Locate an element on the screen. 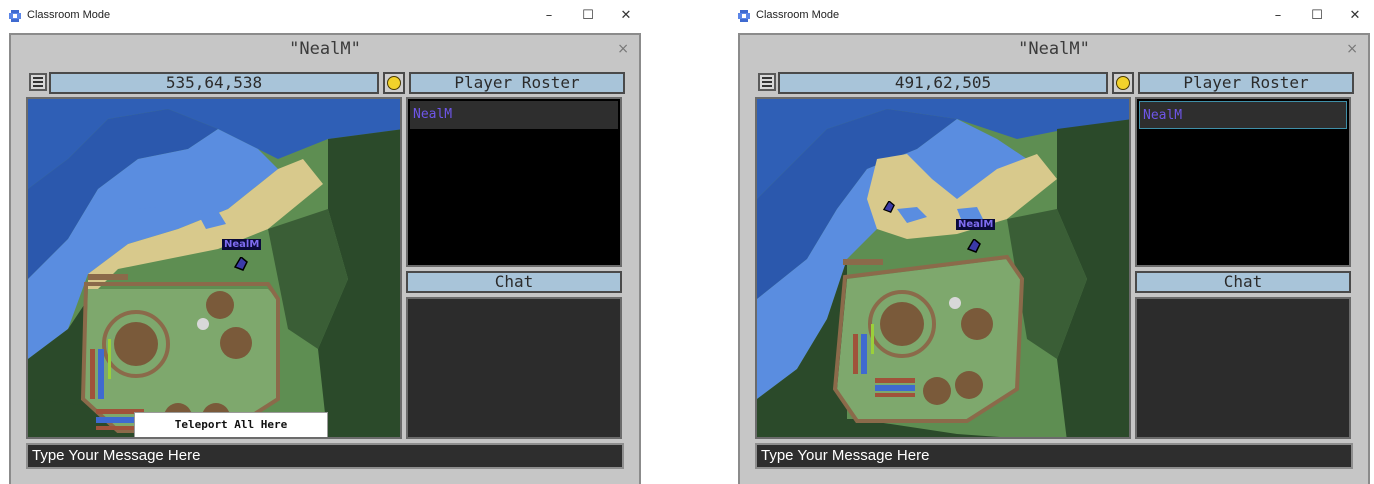  context-menu-teleport: Teleport All Here is located at coordinates (231, 424).